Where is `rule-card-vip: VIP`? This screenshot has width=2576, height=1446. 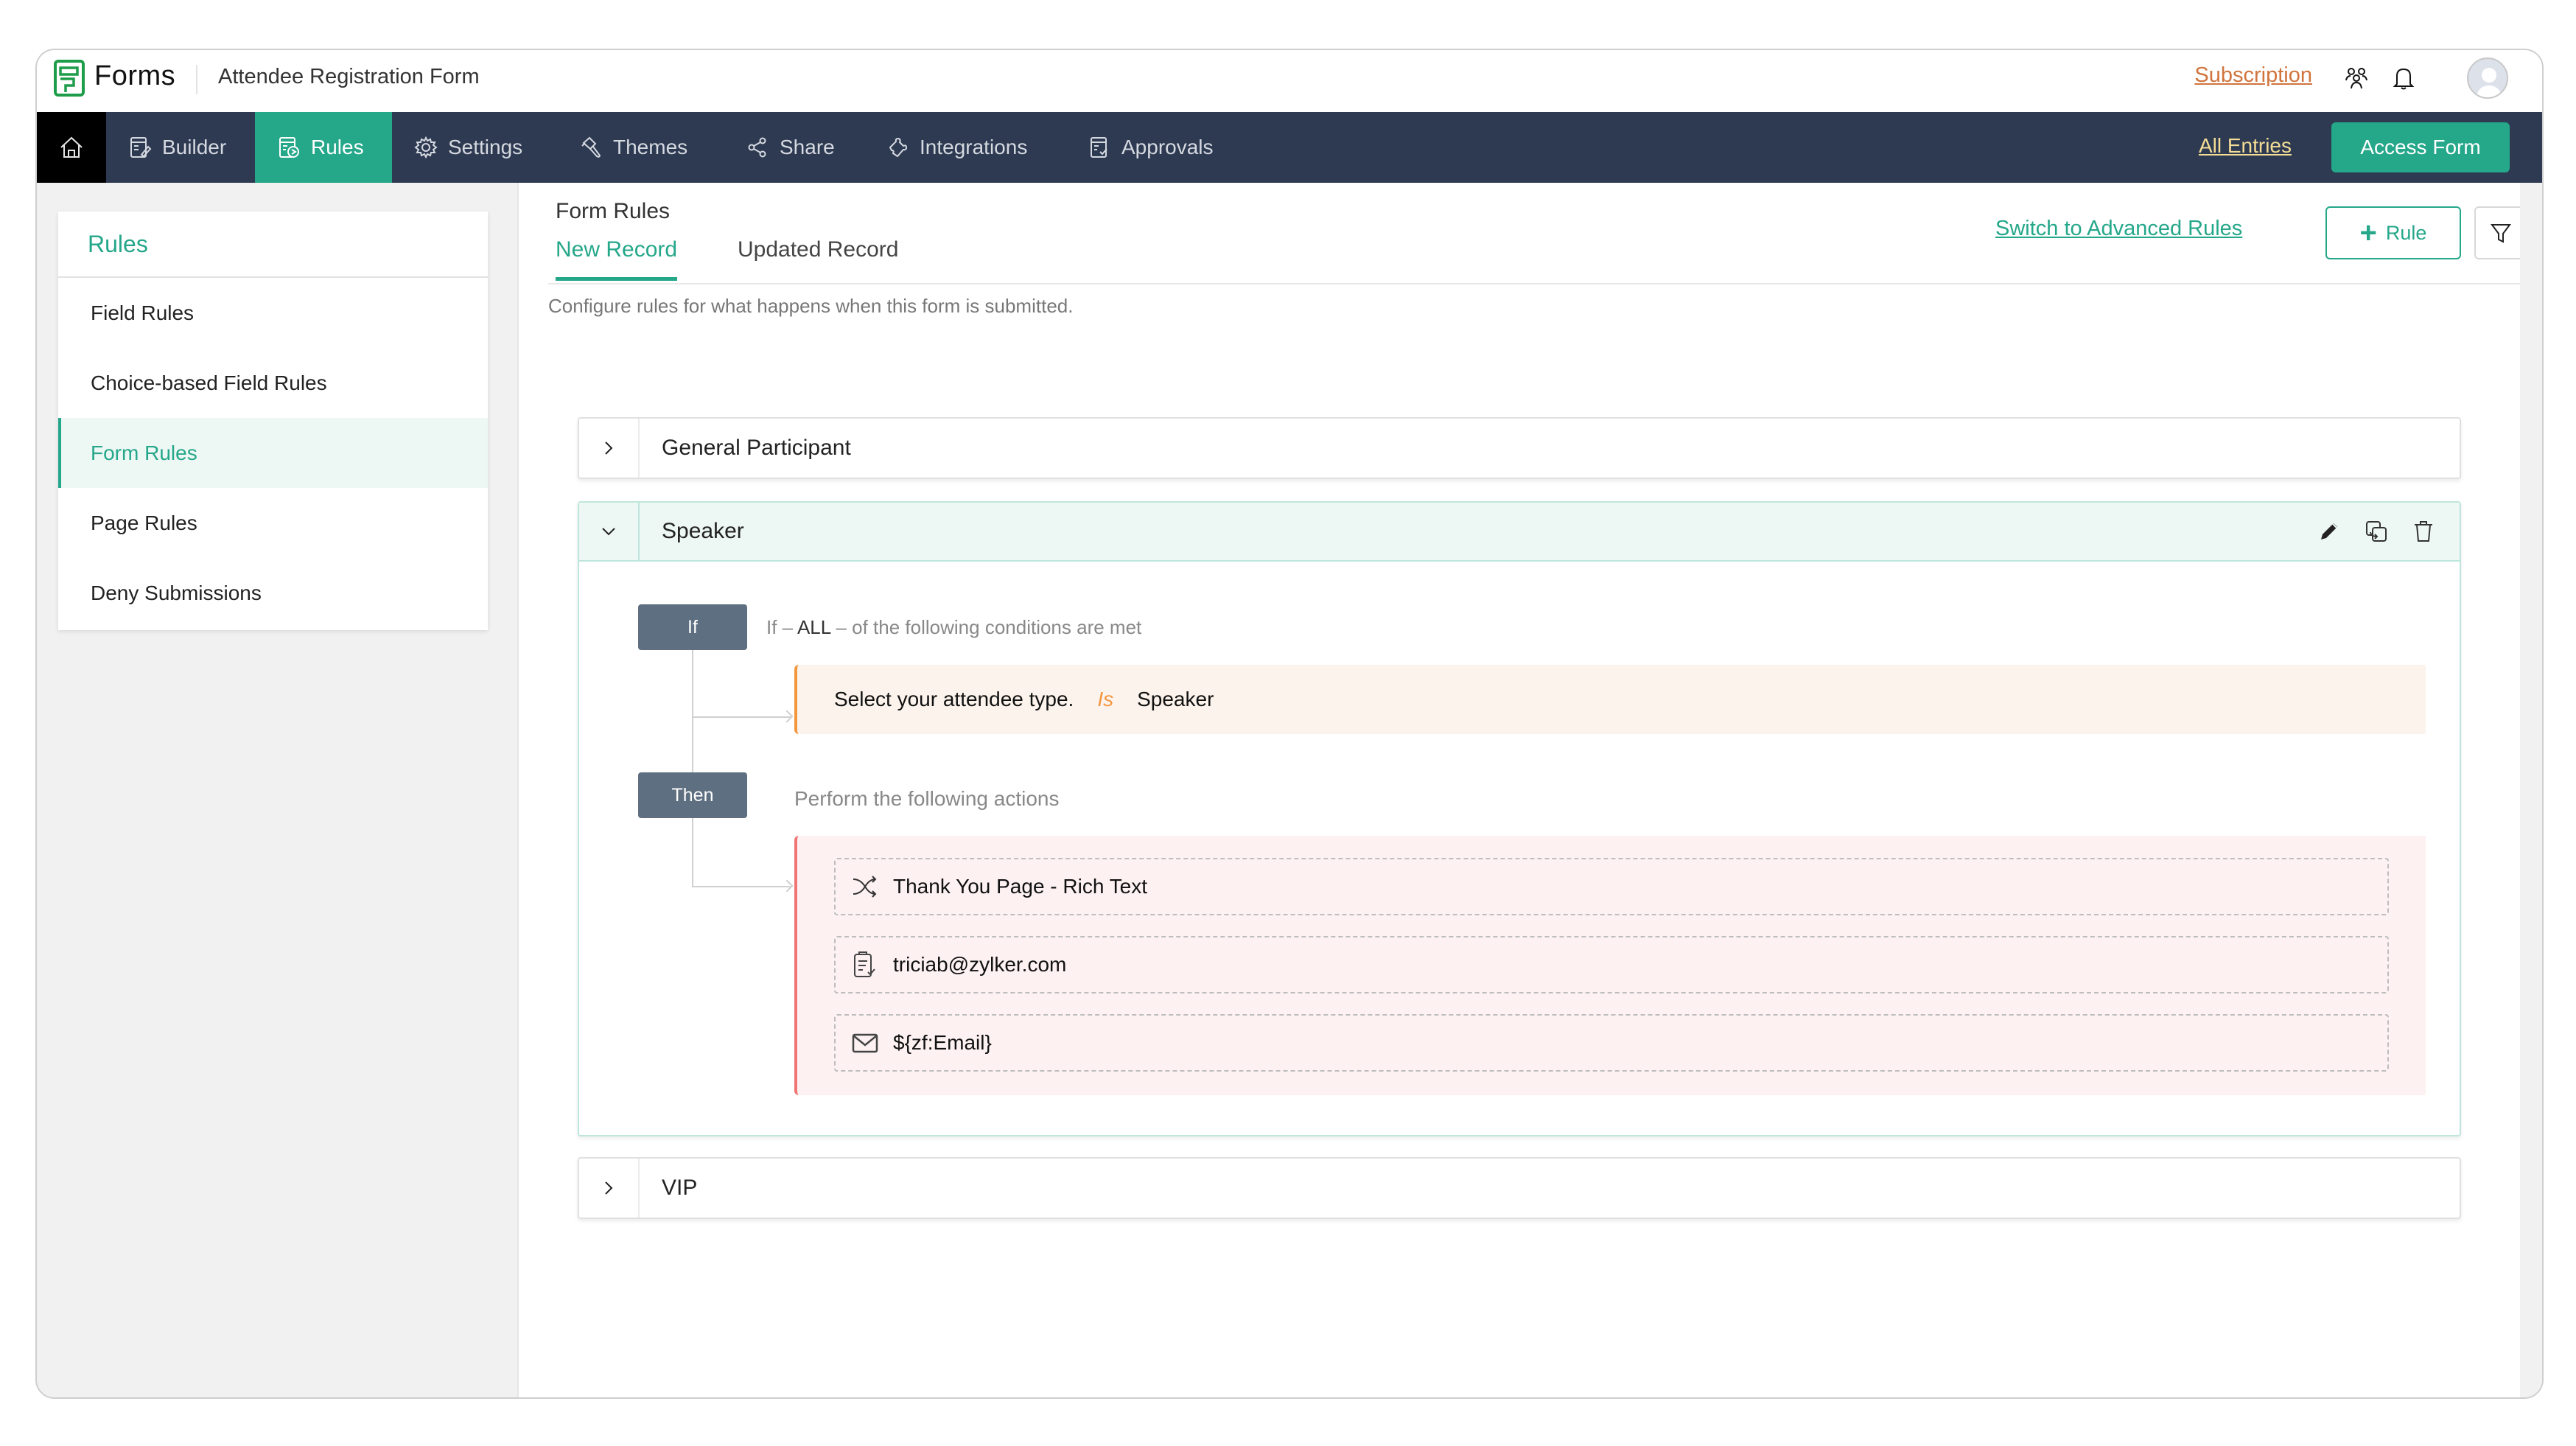 rule-card-vip: VIP is located at coordinates (1519, 1188).